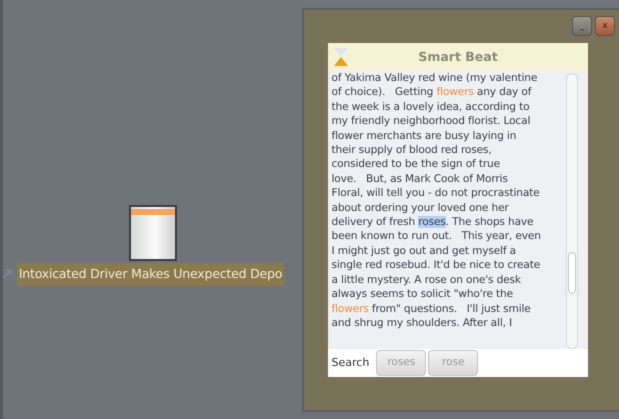 Image resolution: width=619 pixels, height=419 pixels. What do you see at coordinates (437, 236) in the screenshot?
I see `text-line: been known to run out. This year, even` at bounding box center [437, 236].